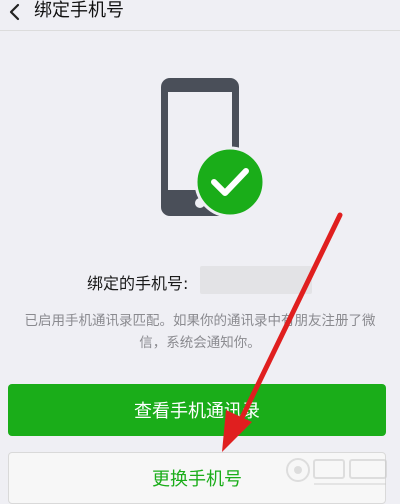  I want to click on change-phone-button: 更换手机号, so click(197, 478).